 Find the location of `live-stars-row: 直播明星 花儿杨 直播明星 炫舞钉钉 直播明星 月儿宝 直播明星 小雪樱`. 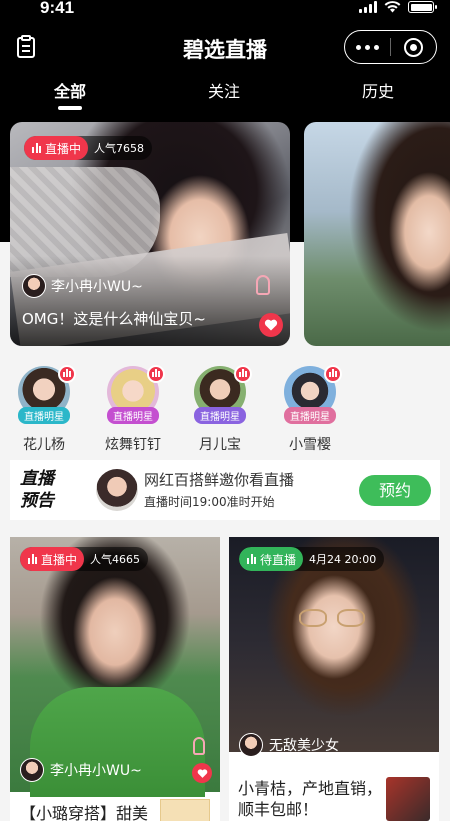

live-stars-row: 直播明星 花儿杨 直播明星 炫舞钉钉 直播明星 月儿宝 直播明星 小雪樱 is located at coordinates (225, 406).